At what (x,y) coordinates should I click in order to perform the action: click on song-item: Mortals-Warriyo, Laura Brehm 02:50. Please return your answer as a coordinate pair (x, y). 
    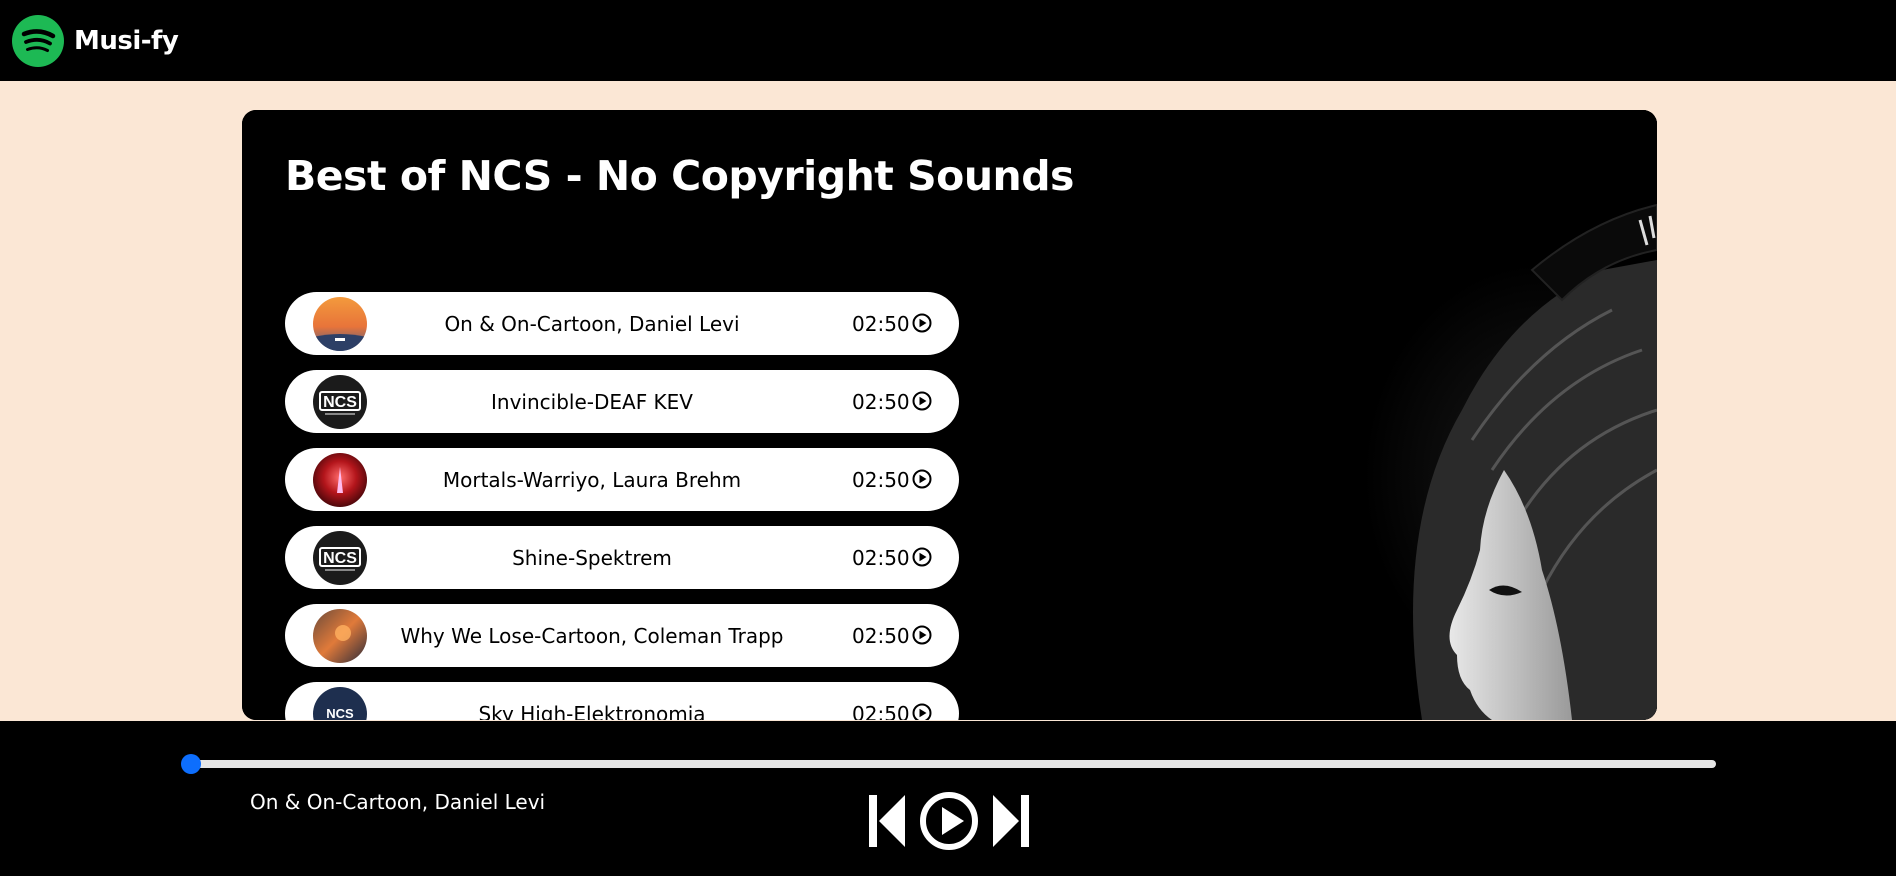
    Looking at the image, I should click on (622, 479).